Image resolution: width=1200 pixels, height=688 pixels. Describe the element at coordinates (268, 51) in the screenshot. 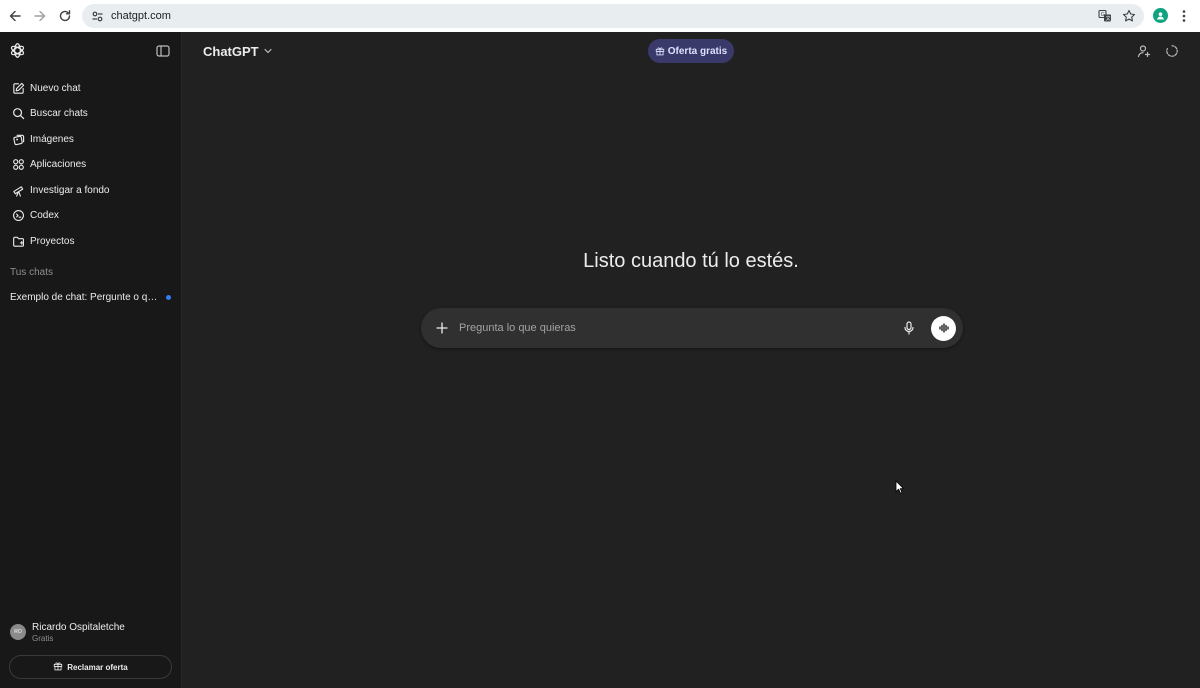

I see `chevron-down-icon` at that location.